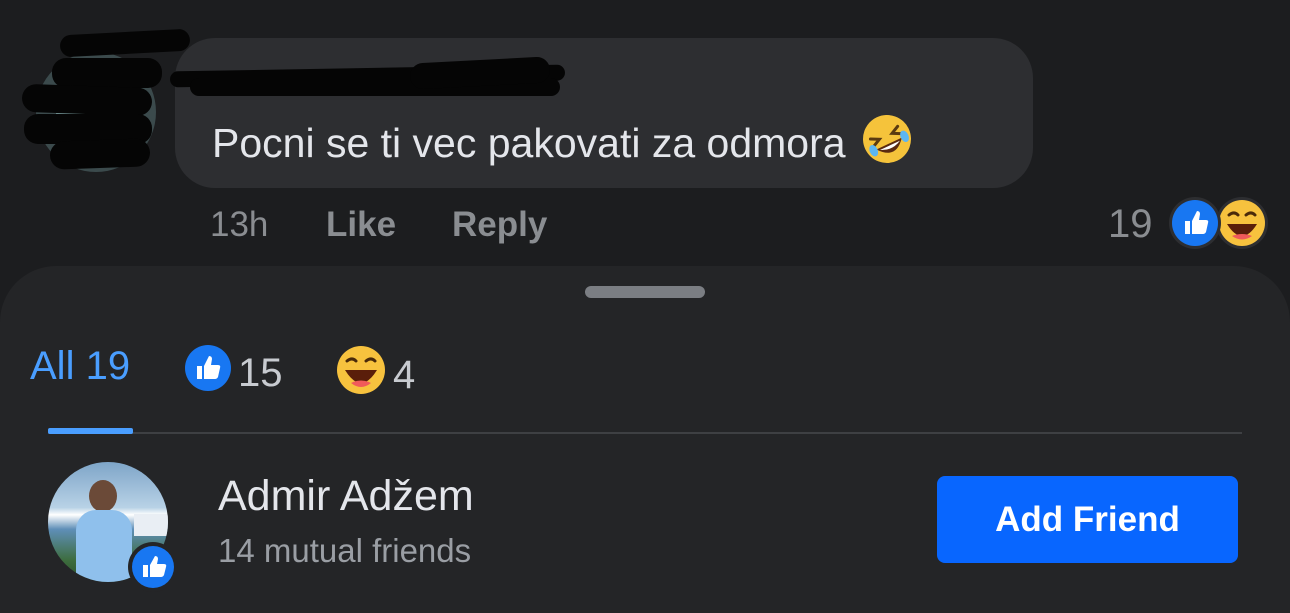 This screenshot has height=613, width=1290. I want to click on commenter-avatar, so click(106, 100).